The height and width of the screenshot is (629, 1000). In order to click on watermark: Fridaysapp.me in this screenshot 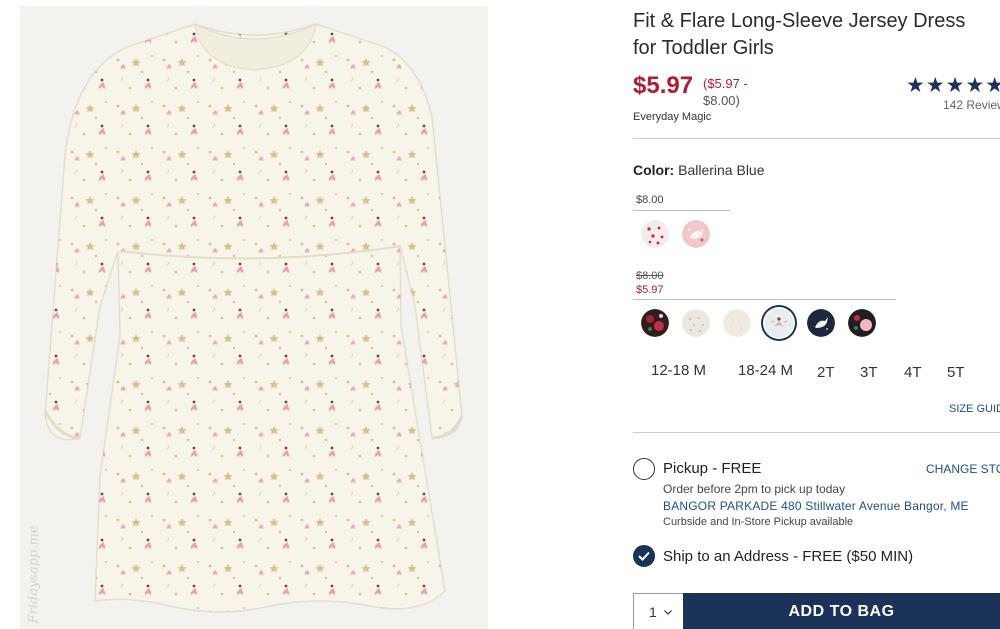, I will do `click(34, 574)`.